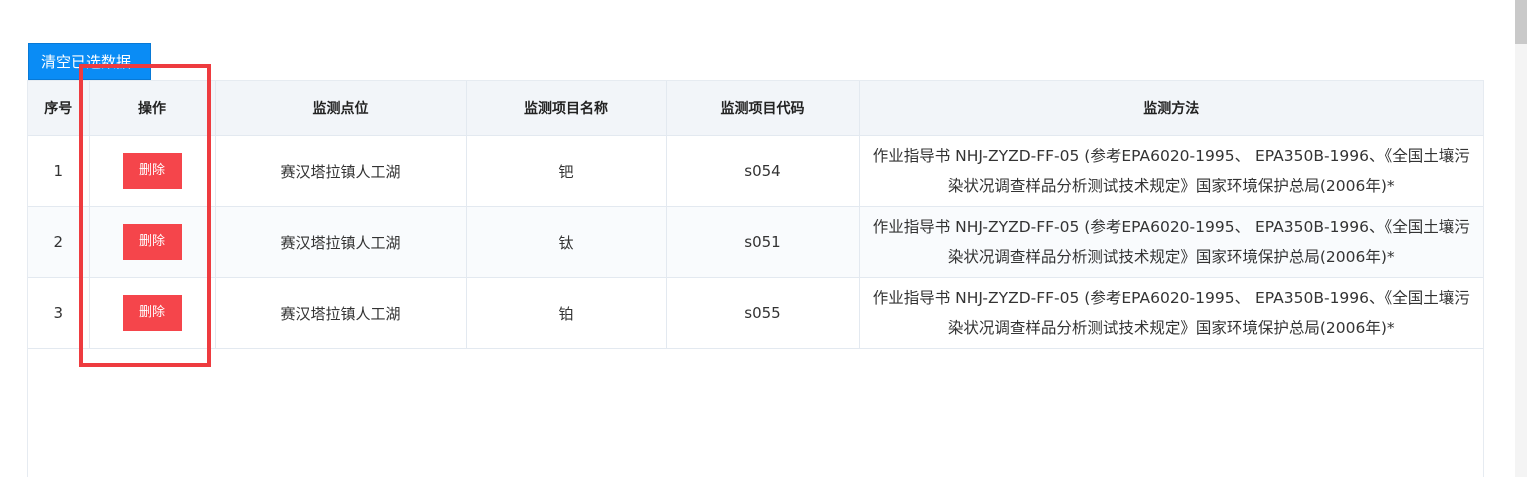 The height and width of the screenshot is (477, 1527). Describe the element at coordinates (566, 108) in the screenshot. I see `header-item-name: 监测项目名称` at that location.